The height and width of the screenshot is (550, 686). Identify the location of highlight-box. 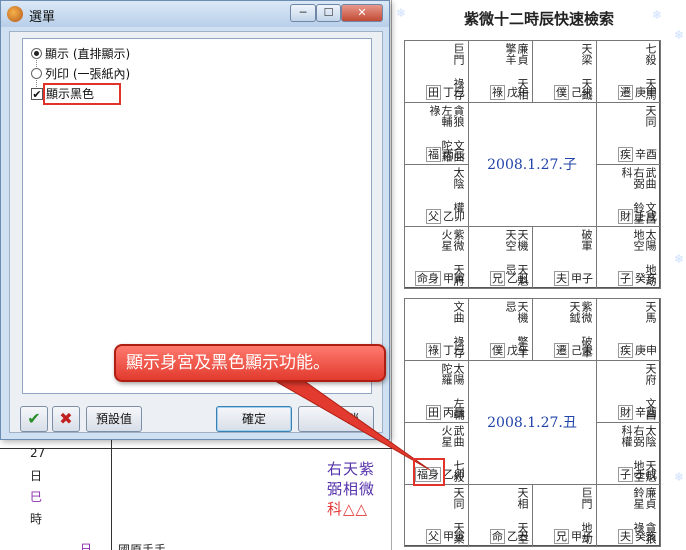
(429, 472).